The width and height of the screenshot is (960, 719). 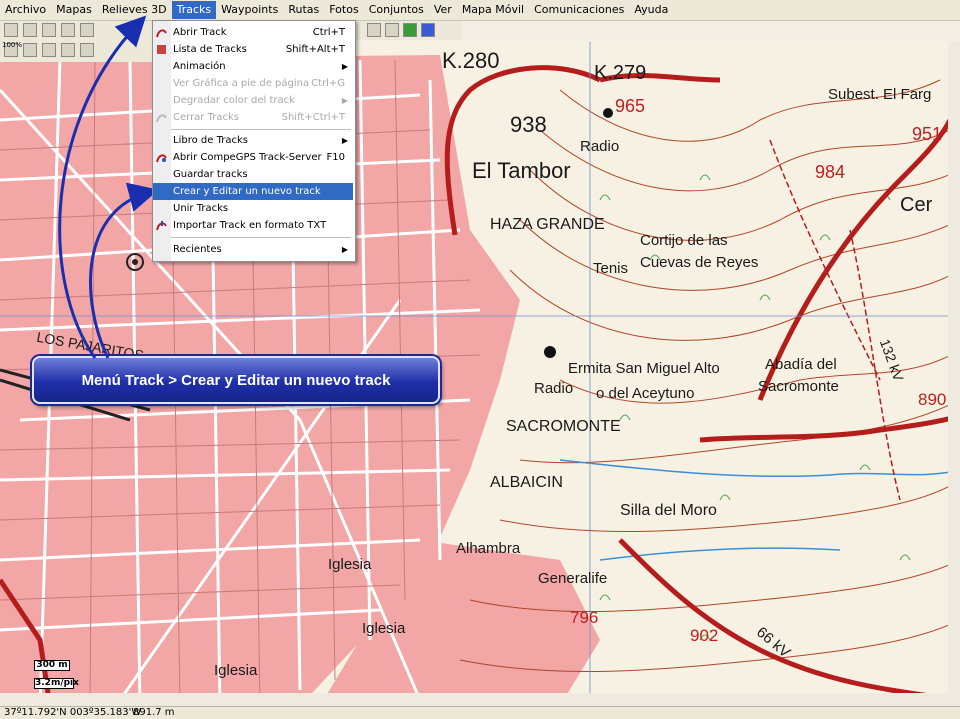 I want to click on menu-mapas: Mapas, so click(x=74, y=10).